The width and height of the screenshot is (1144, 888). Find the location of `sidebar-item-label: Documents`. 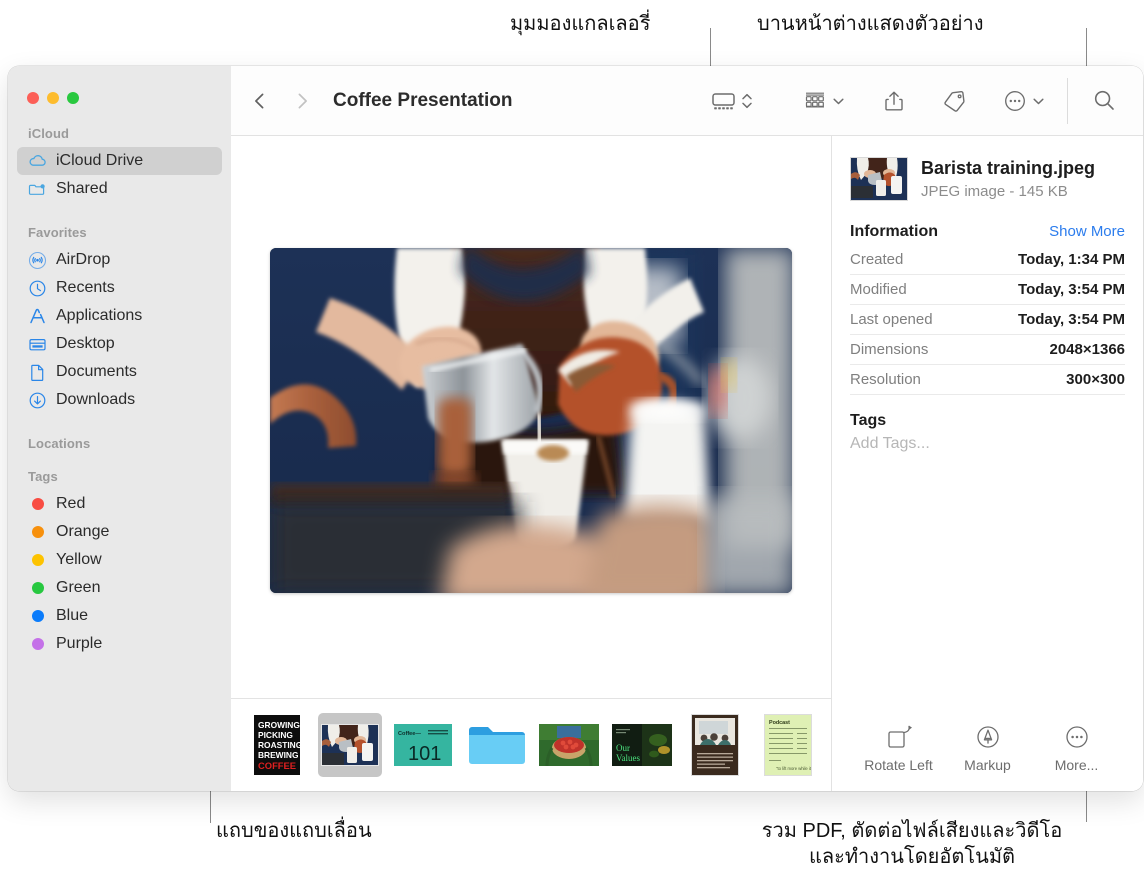

sidebar-item-label: Documents is located at coordinates (96, 371).